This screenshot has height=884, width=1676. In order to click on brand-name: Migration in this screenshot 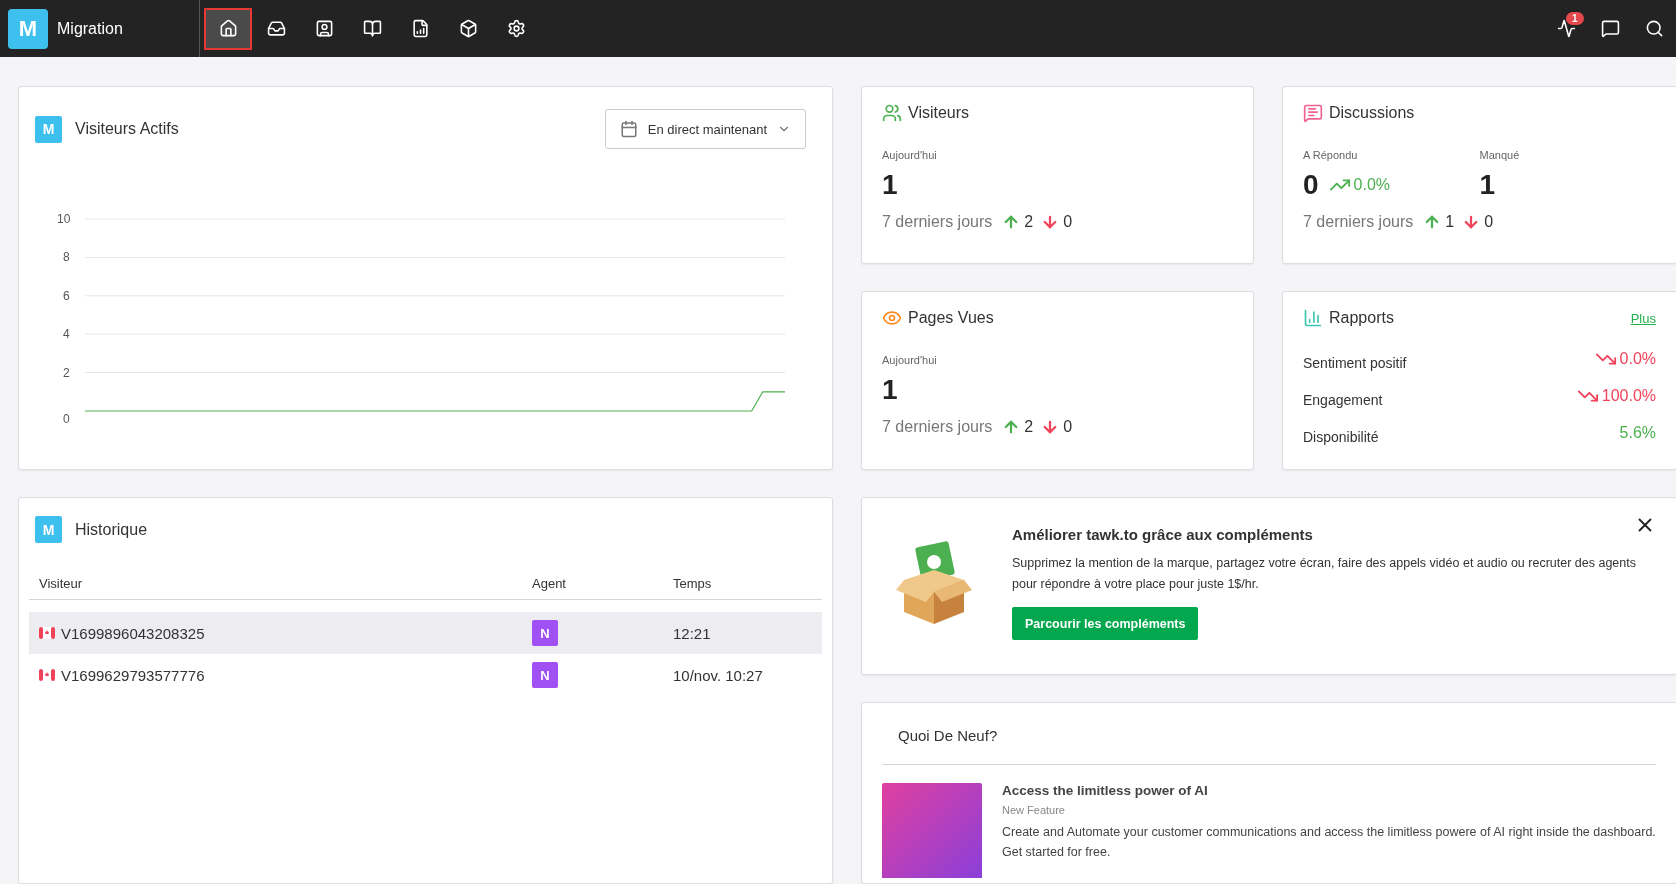, I will do `click(90, 28)`.